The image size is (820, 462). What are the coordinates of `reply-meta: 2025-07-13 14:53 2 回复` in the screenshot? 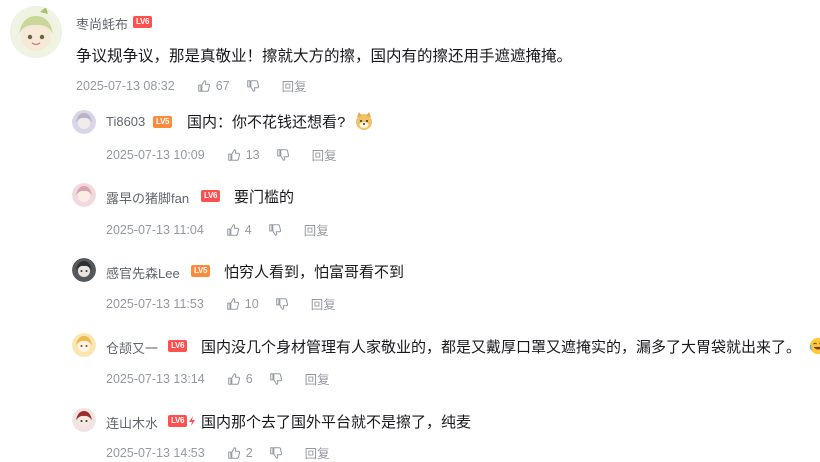 It's located at (218, 452).